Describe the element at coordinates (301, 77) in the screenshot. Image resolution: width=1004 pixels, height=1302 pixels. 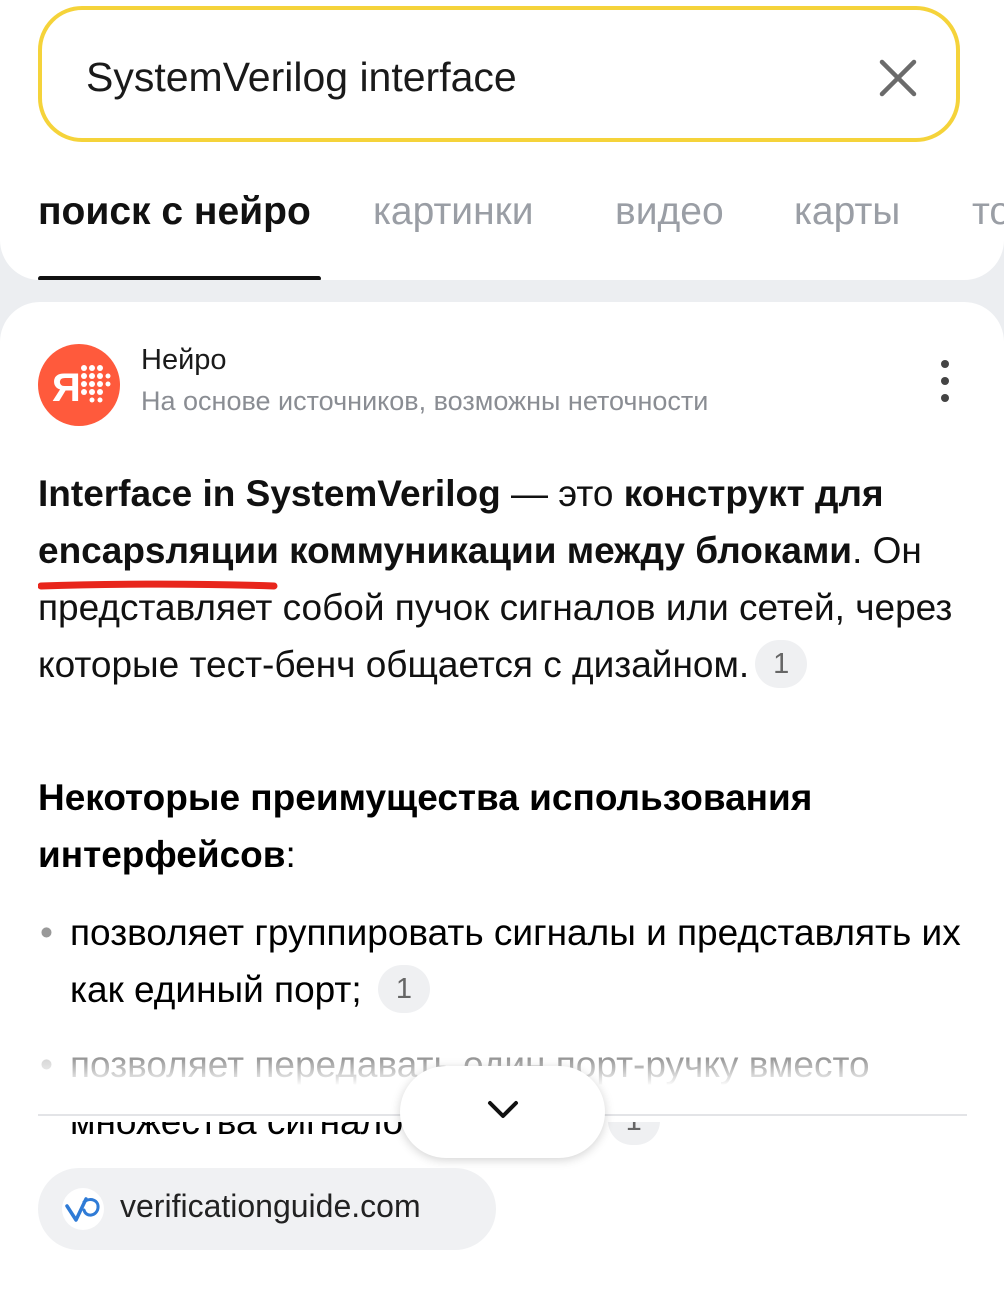
I see `search-input: SystemVerilog interface` at that location.